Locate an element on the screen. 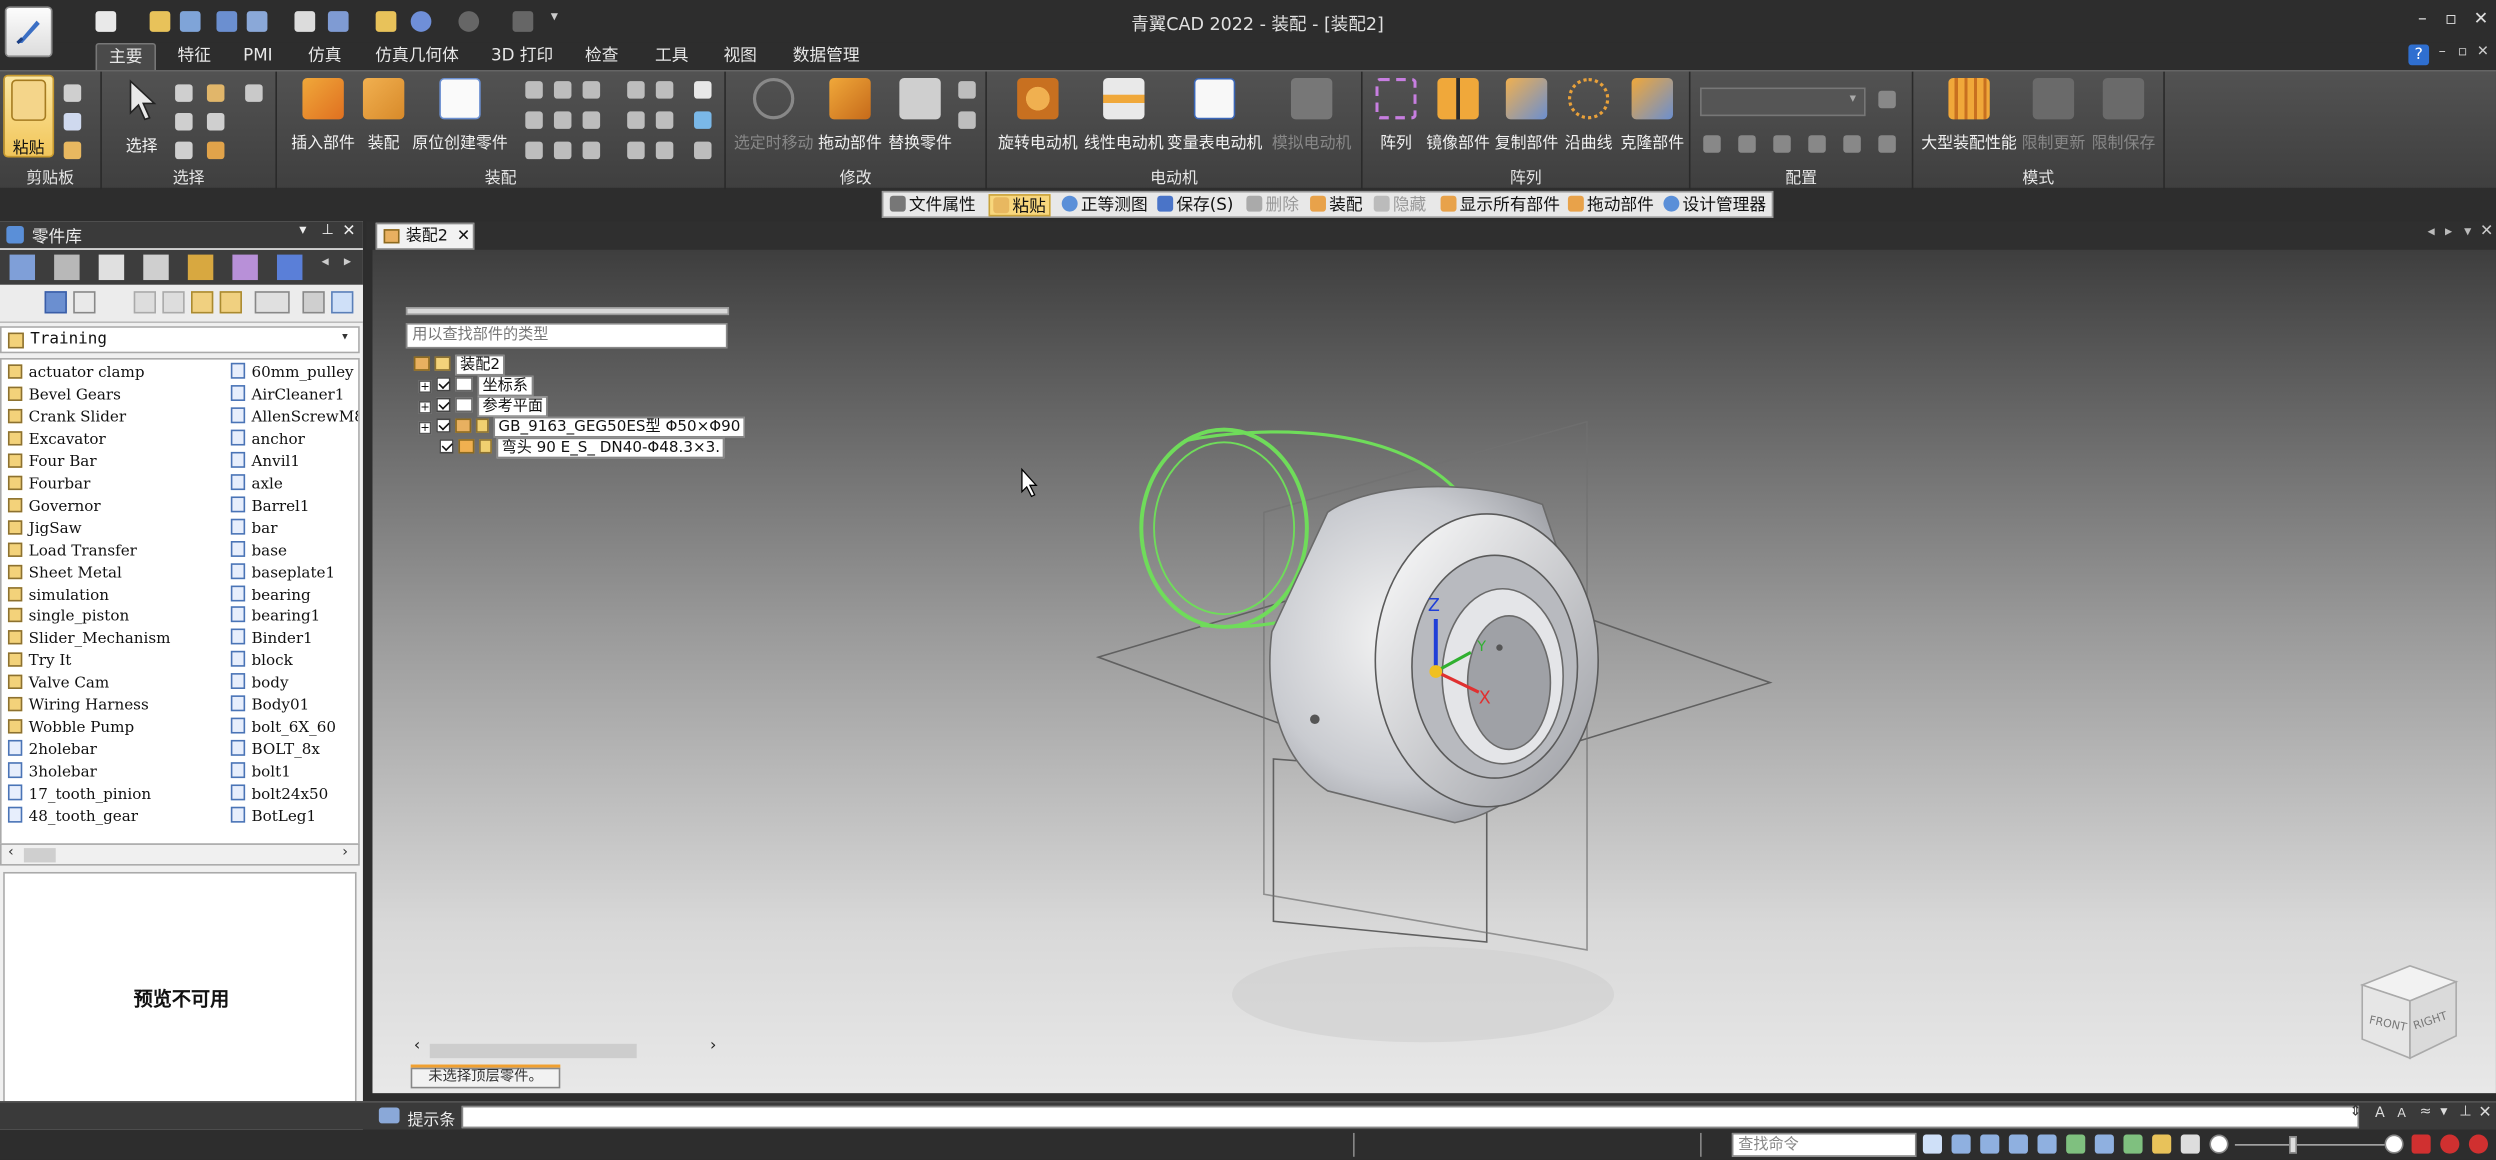 The height and width of the screenshot is (1160, 2496). zoom-slider-thumb is located at coordinates (2293, 1145).